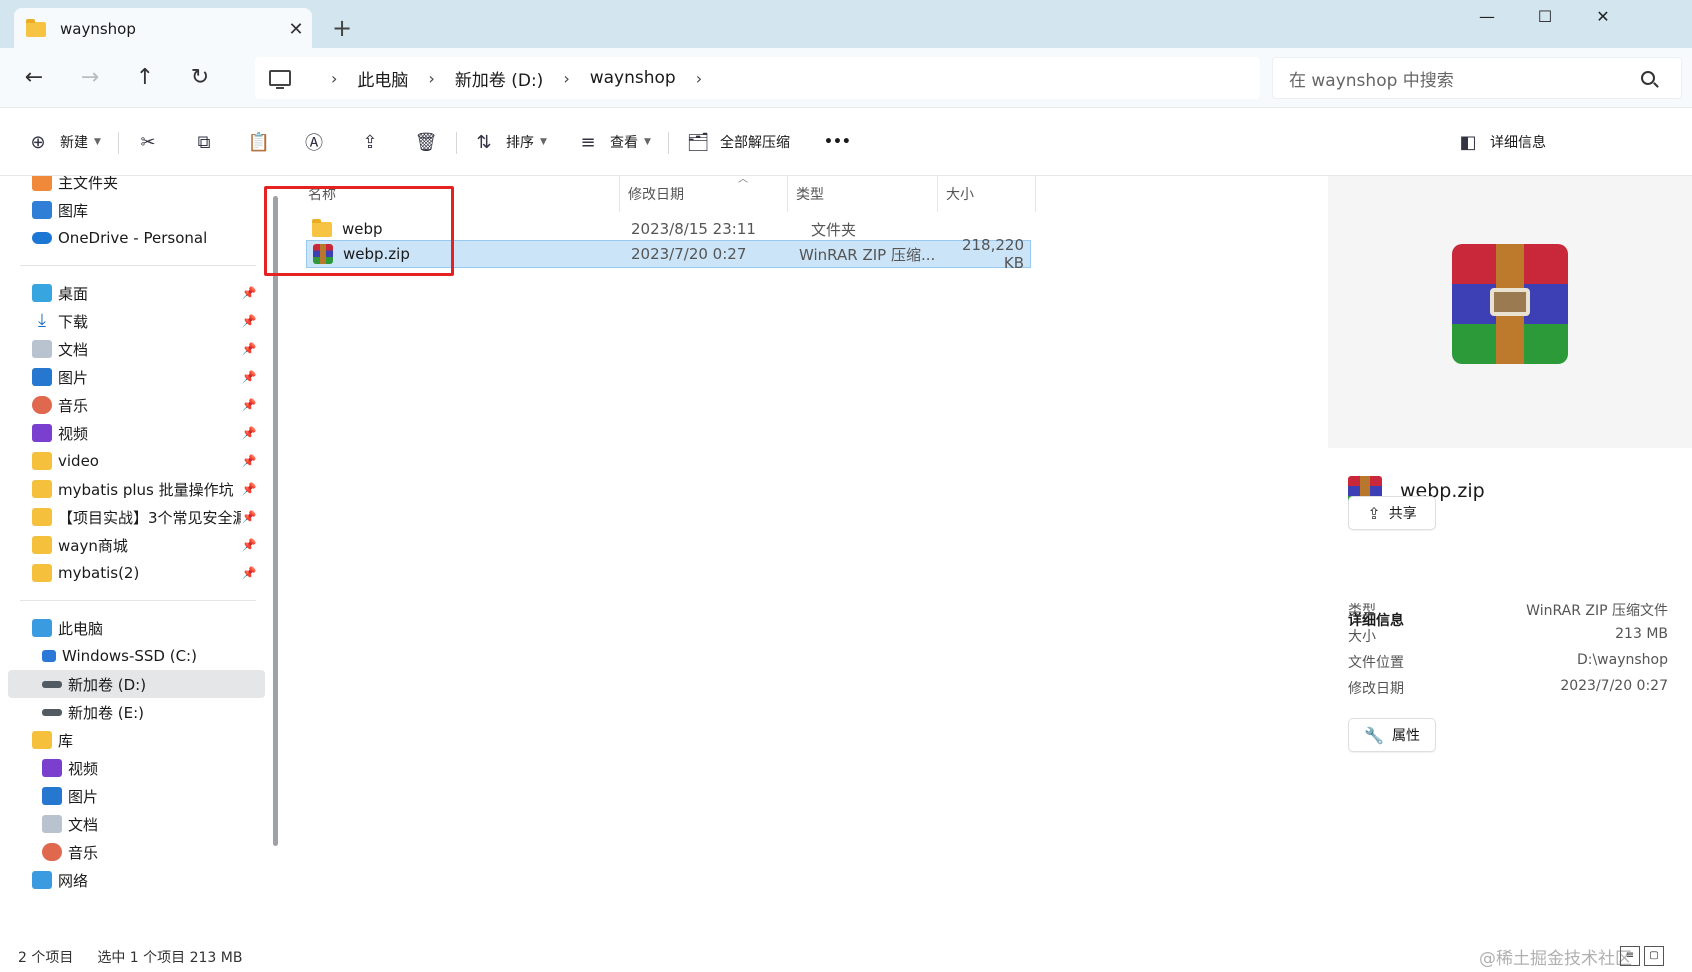 This screenshot has height=972, width=1692. I want to click on sidebar-item-gallery: 图库, so click(132, 210).